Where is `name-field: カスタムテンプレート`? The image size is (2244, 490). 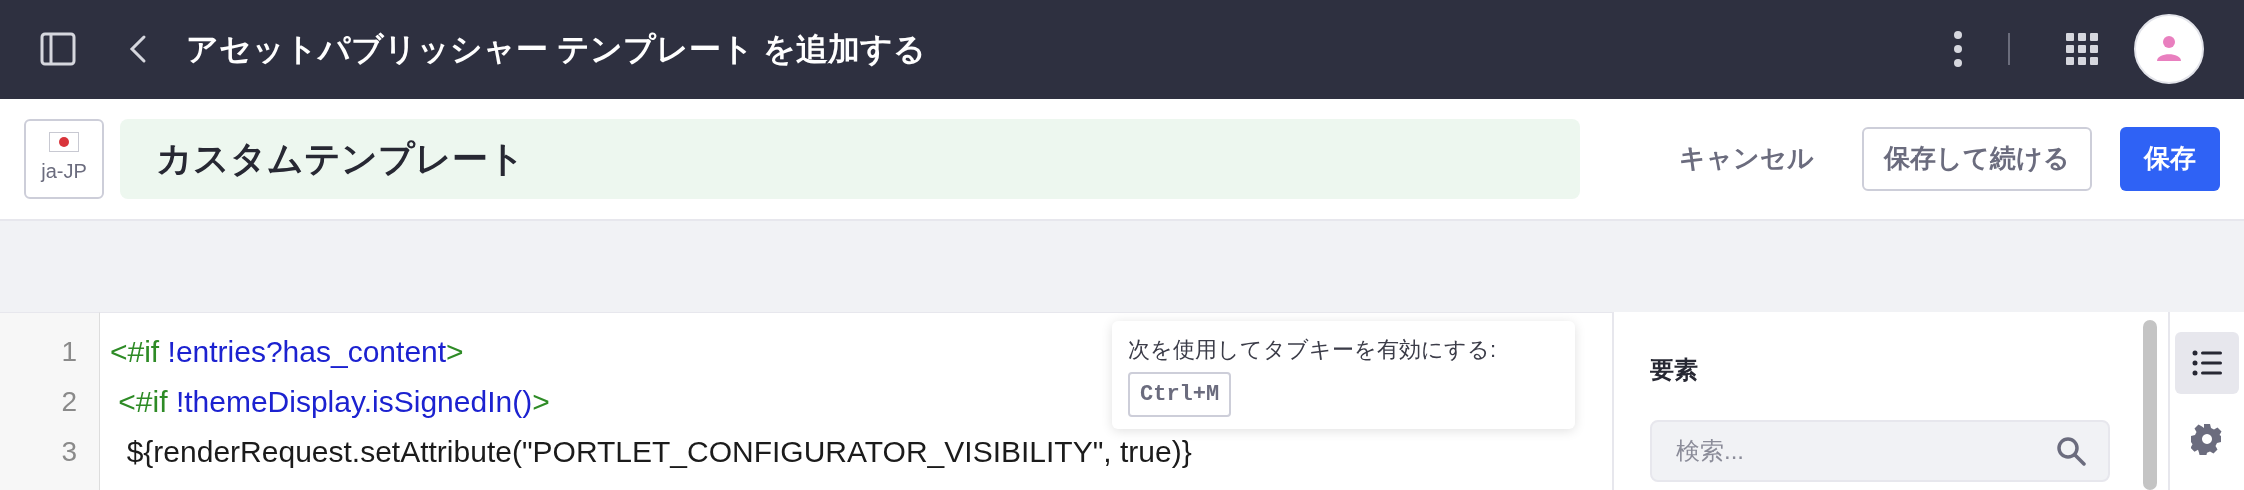 name-field: カスタムテンプレート is located at coordinates (850, 158).